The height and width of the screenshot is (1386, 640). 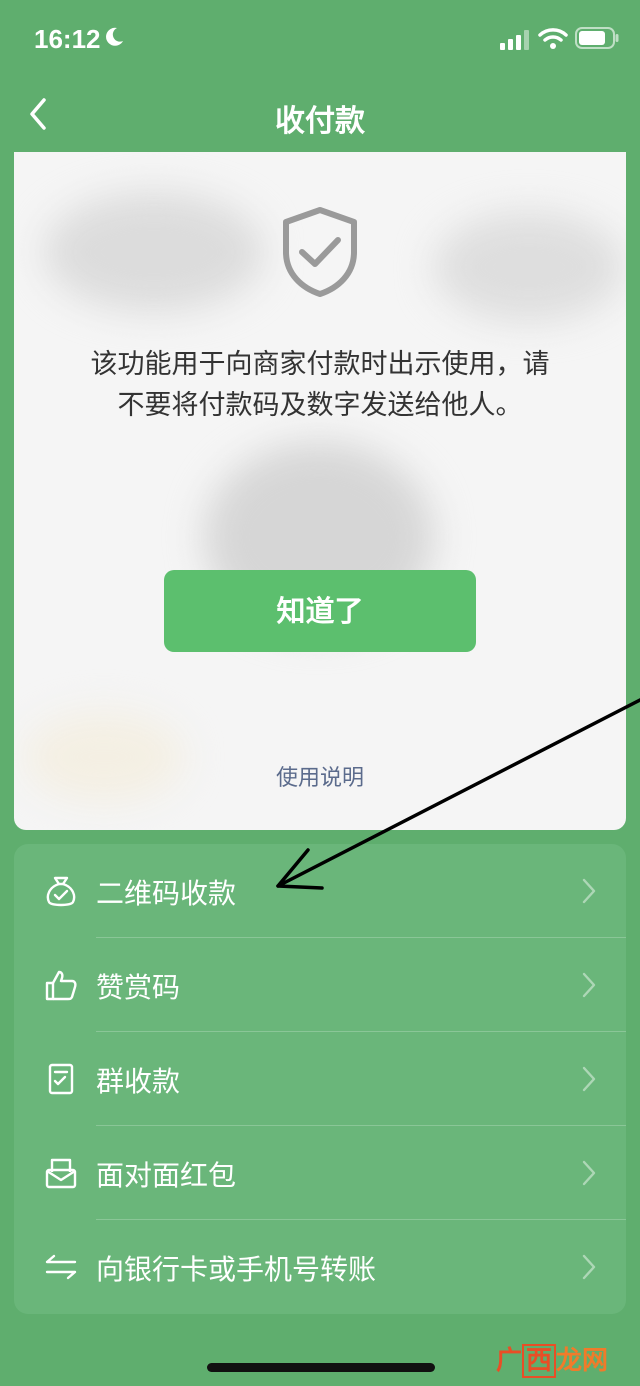 What do you see at coordinates (508, 1361) in the screenshot?
I see `watermark-part: 广` at bounding box center [508, 1361].